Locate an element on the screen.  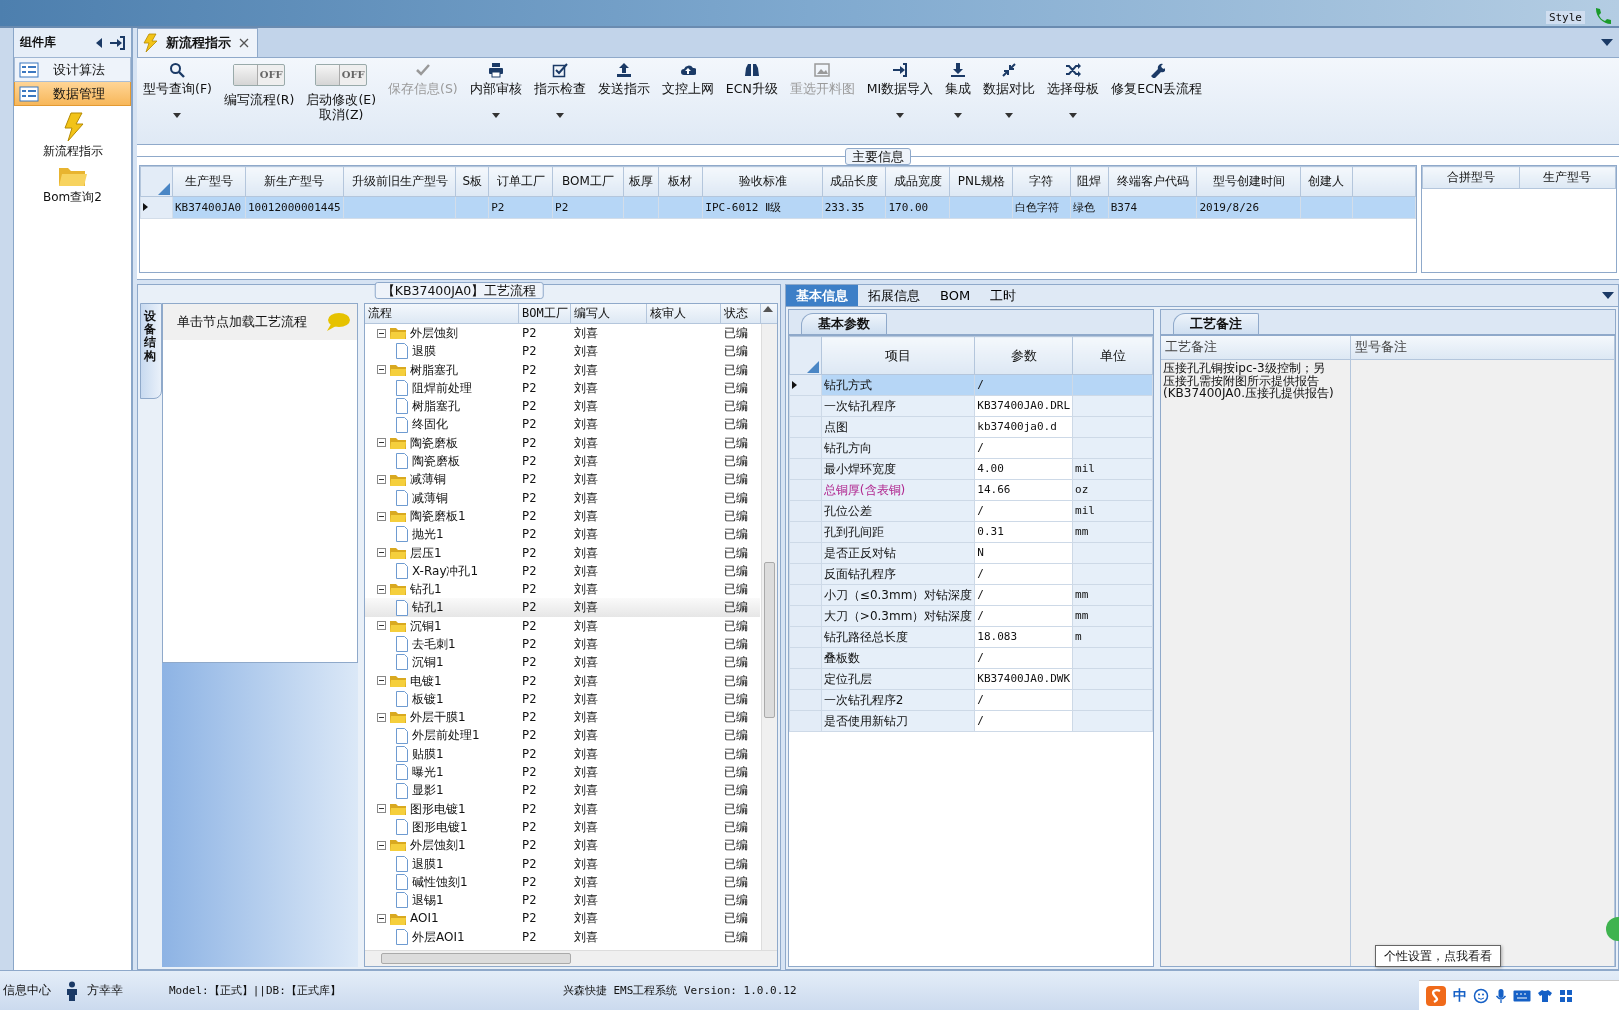
toolbar-button: MI数据导入 is located at coordinates (900, 90).